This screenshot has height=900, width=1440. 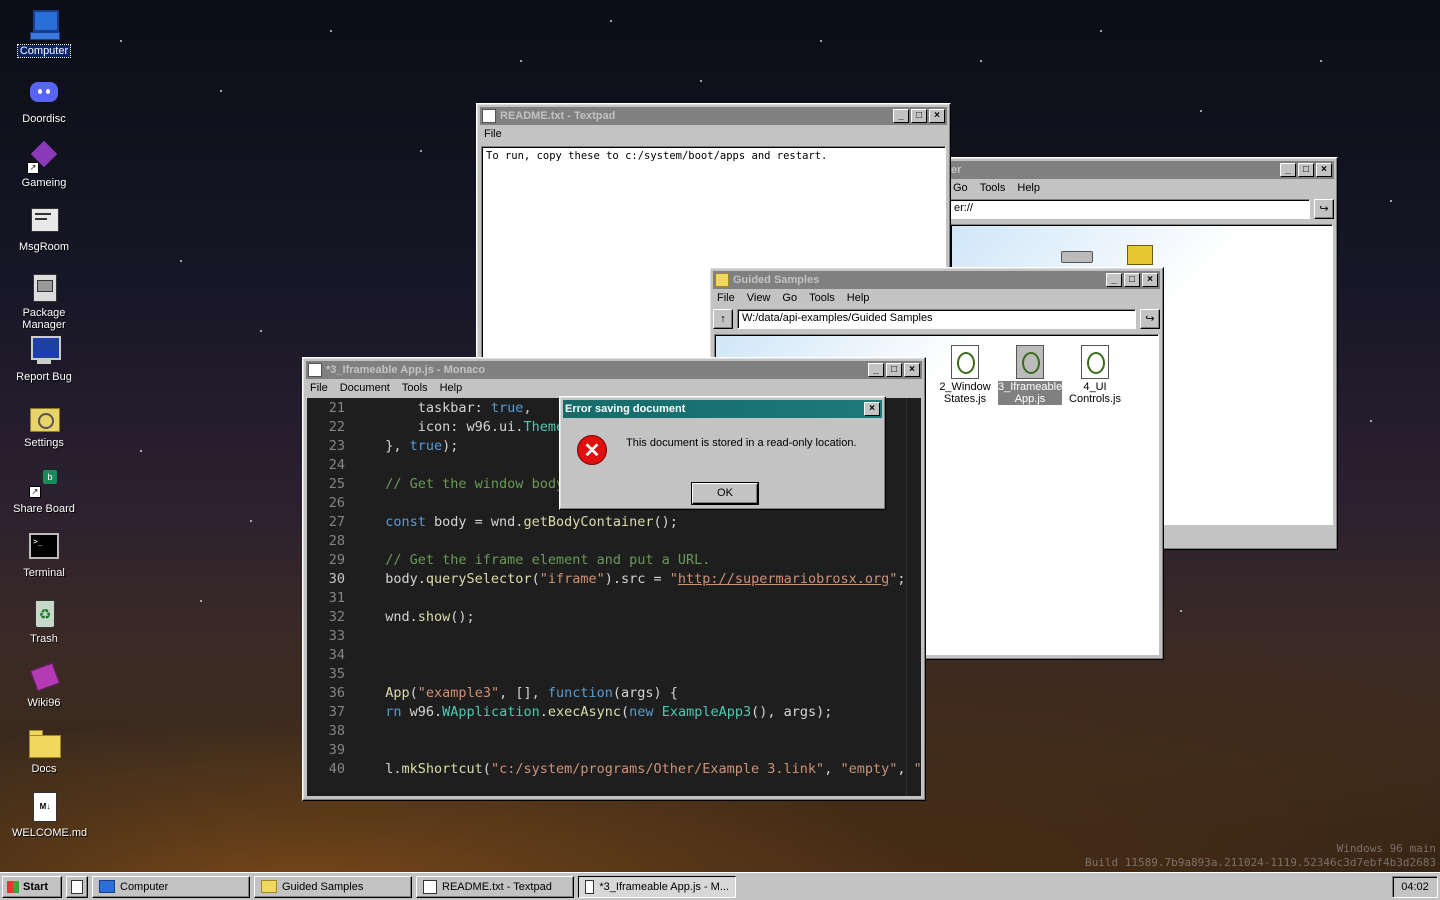 I want to click on task-readme: README.txt - Textpad, so click(x=495, y=886).